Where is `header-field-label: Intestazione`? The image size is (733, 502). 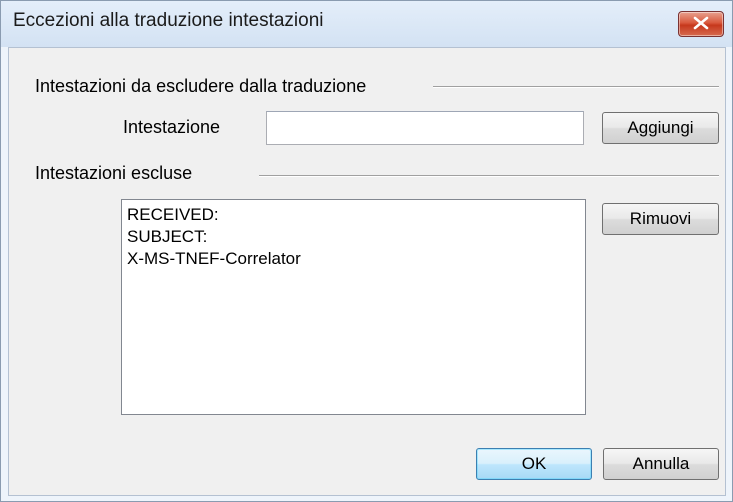
header-field-label: Intestazione is located at coordinates (172, 127).